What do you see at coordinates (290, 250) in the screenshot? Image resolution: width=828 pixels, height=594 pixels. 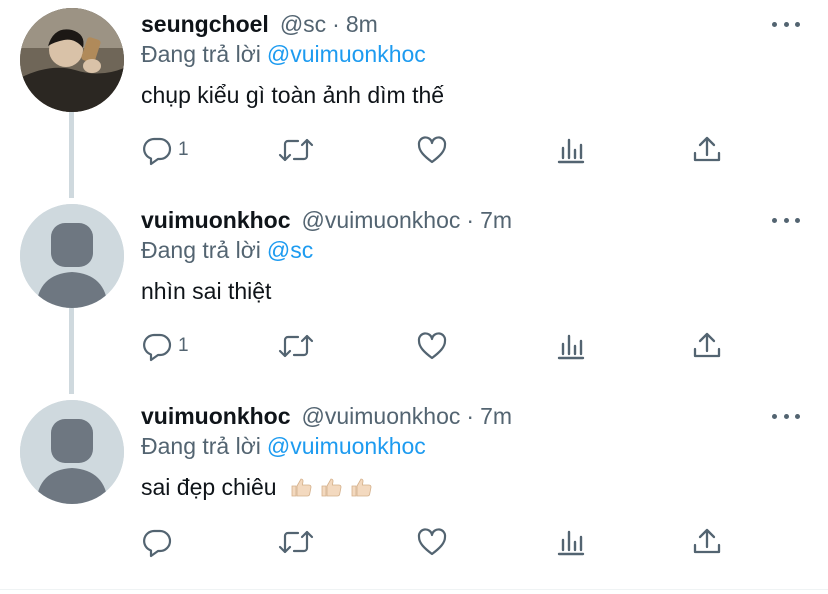 I see `mention-link: @sc` at bounding box center [290, 250].